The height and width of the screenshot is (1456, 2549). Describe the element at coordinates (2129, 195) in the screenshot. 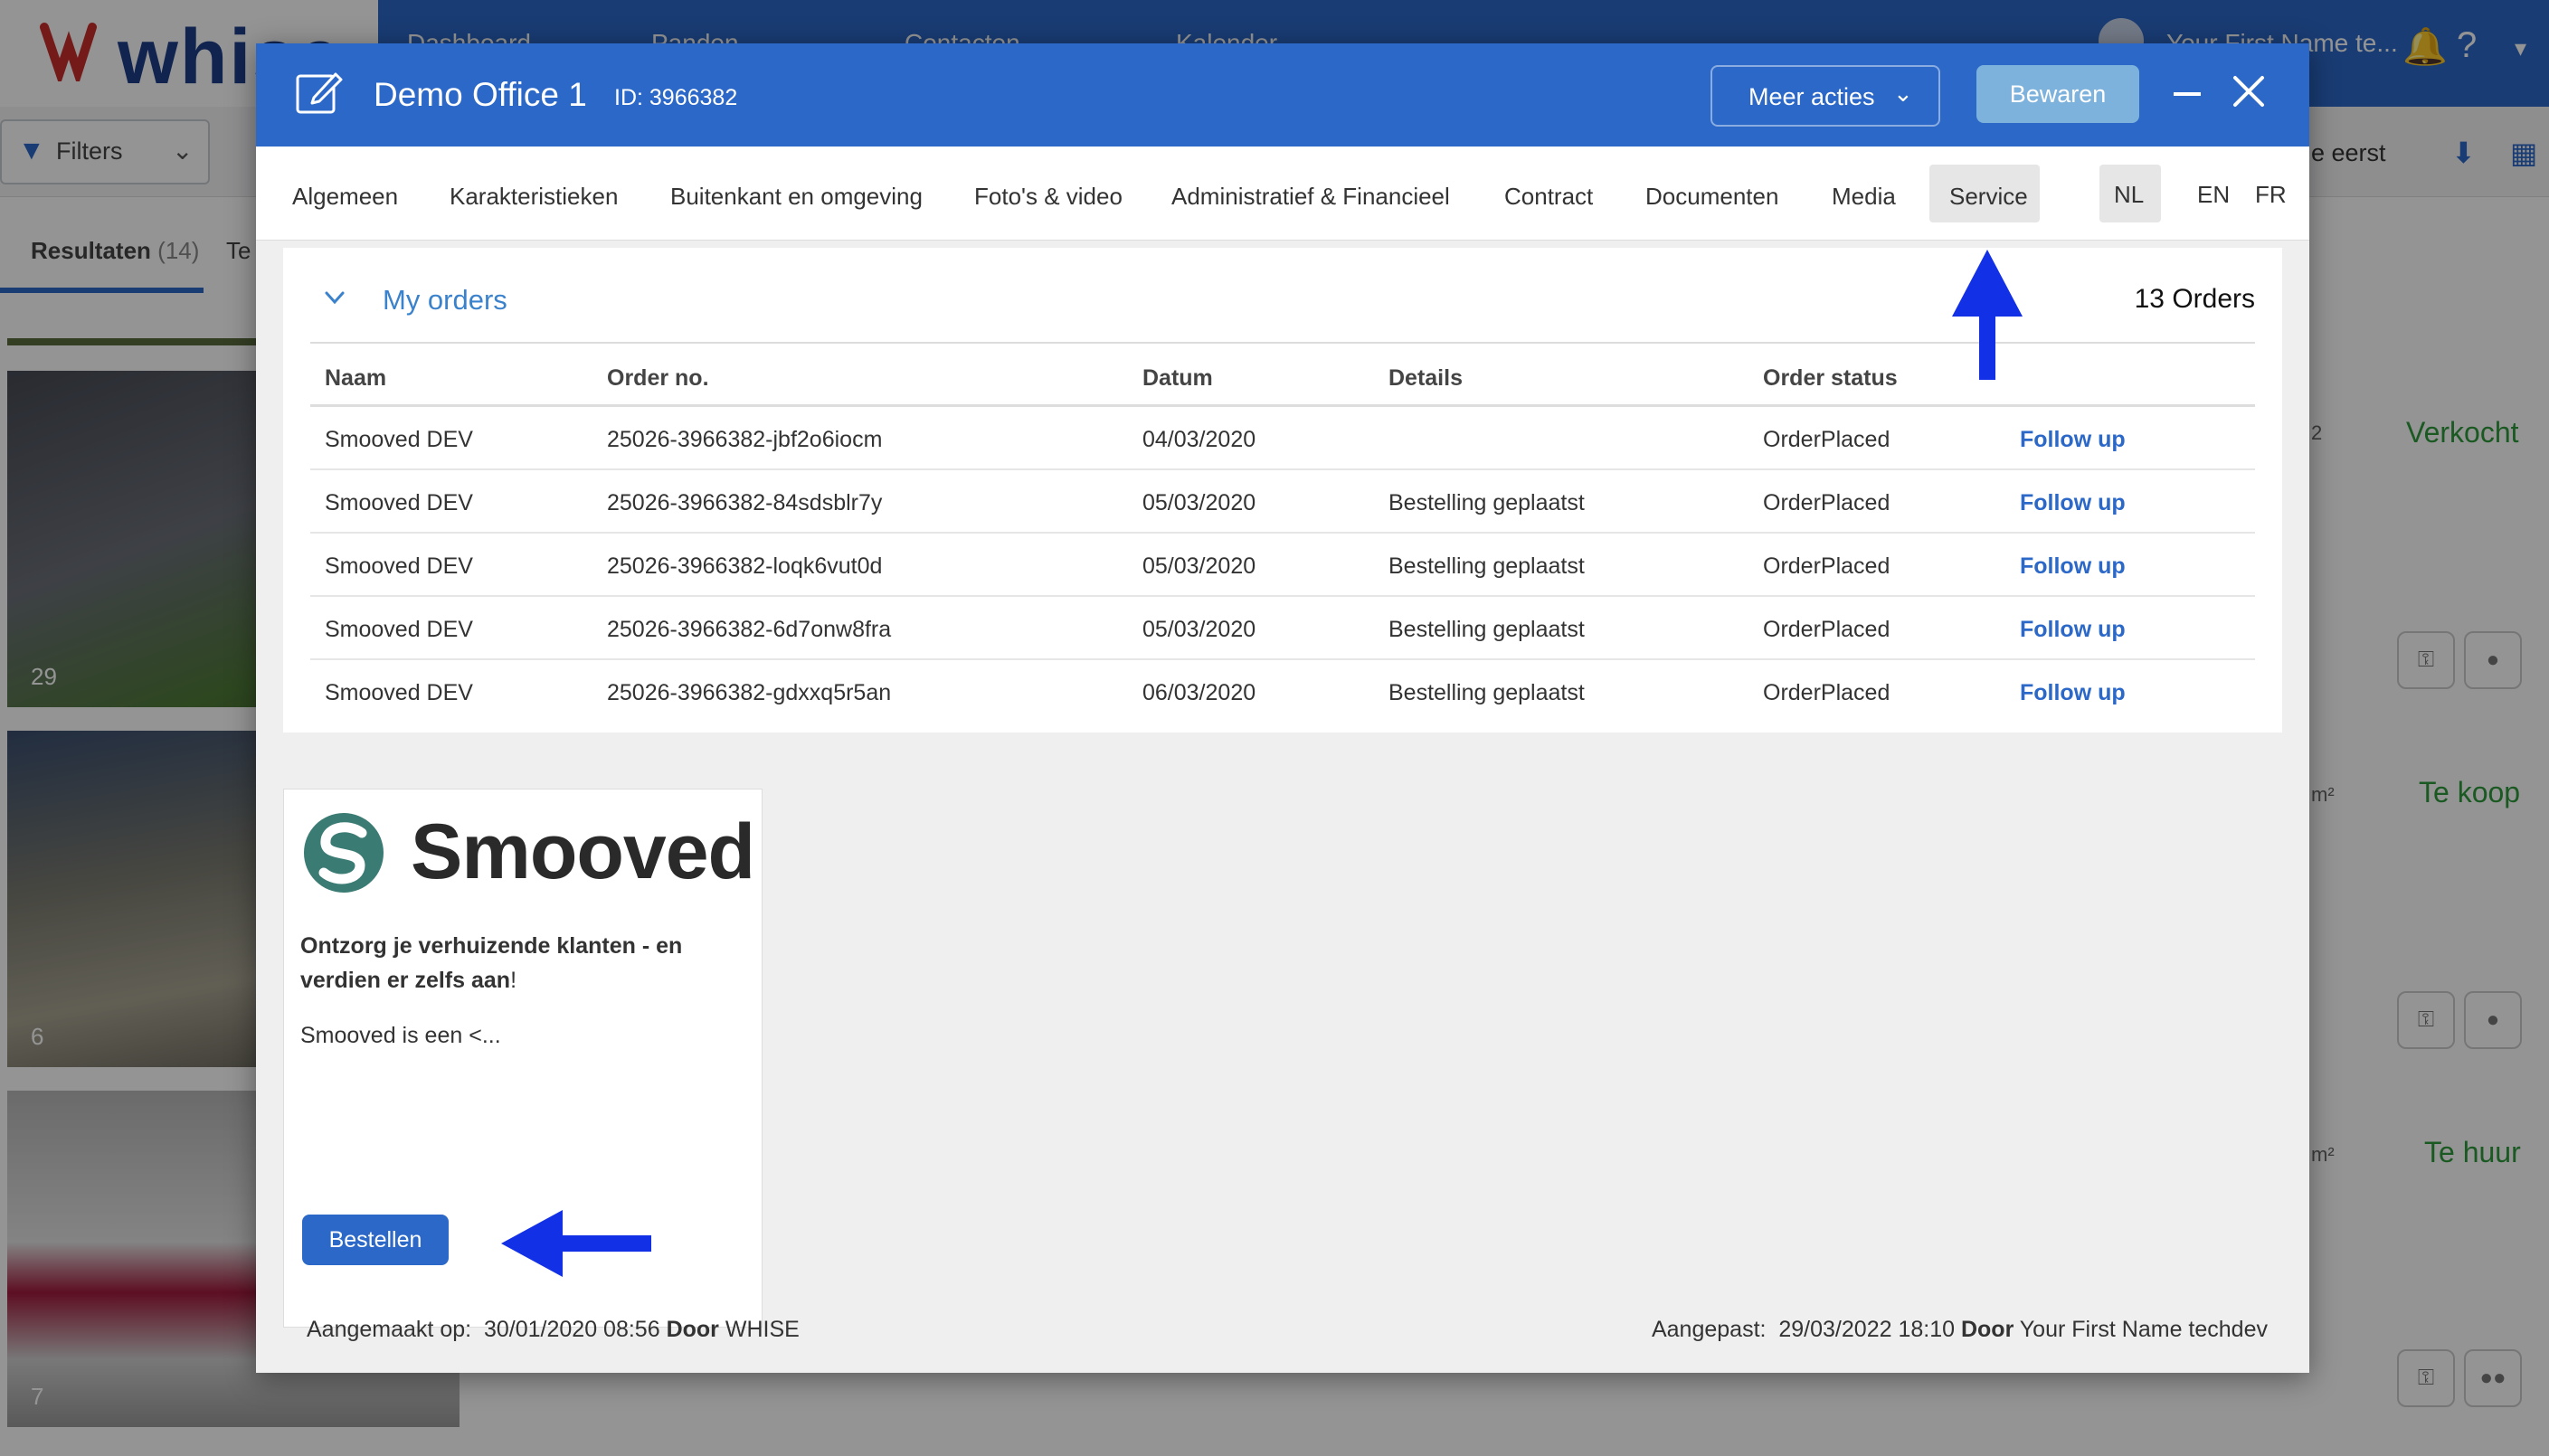

I see `language-nl: NL` at that location.